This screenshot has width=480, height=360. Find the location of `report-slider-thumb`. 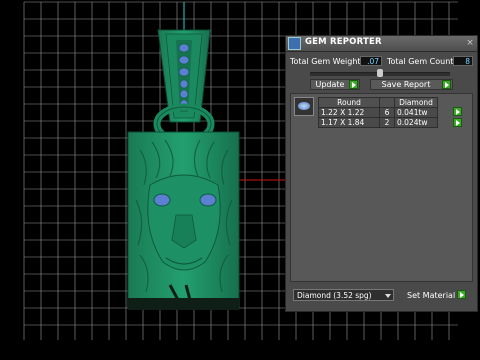

report-slider-thumb is located at coordinates (380, 73).